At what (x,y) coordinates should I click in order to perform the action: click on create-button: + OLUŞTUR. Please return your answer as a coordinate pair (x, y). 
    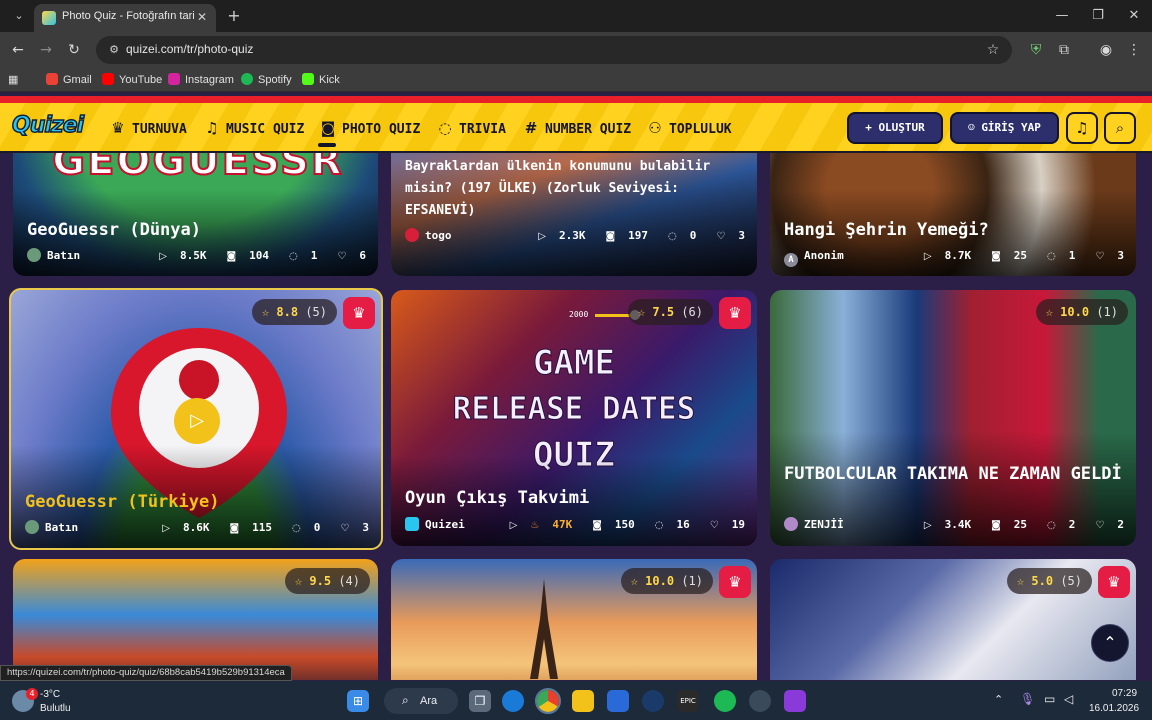
    Looking at the image, I should click on (895, 128).